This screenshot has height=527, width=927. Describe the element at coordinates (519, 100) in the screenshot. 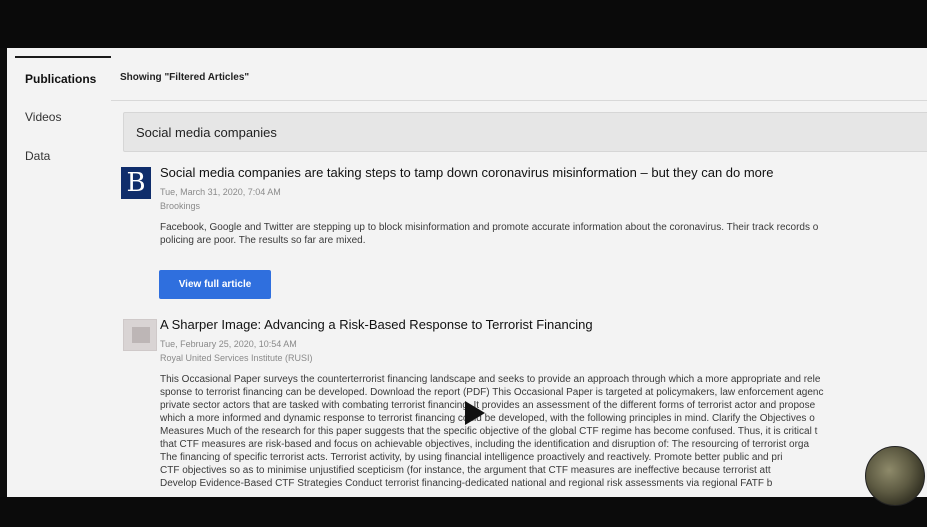

I see `header-divider` at that location.